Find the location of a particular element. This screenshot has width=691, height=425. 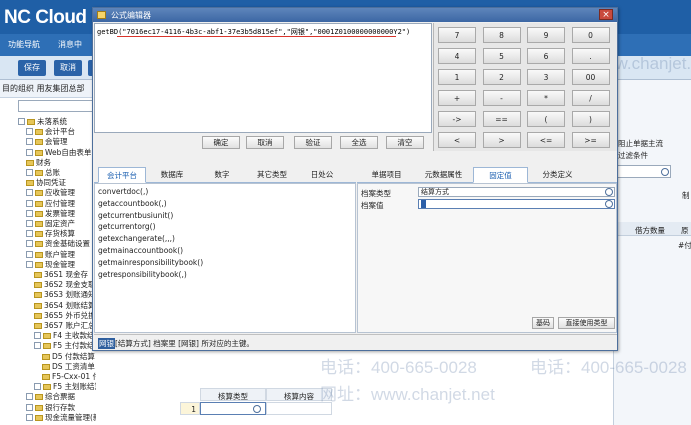

keypad-key: 0 is located at coordinates (590, 35).